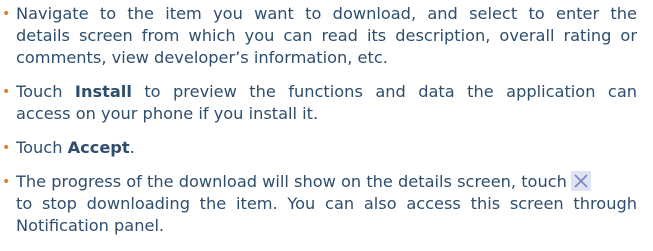  I want to click on item-2-line-2: access on your phone if you install it., so click(167, 114).